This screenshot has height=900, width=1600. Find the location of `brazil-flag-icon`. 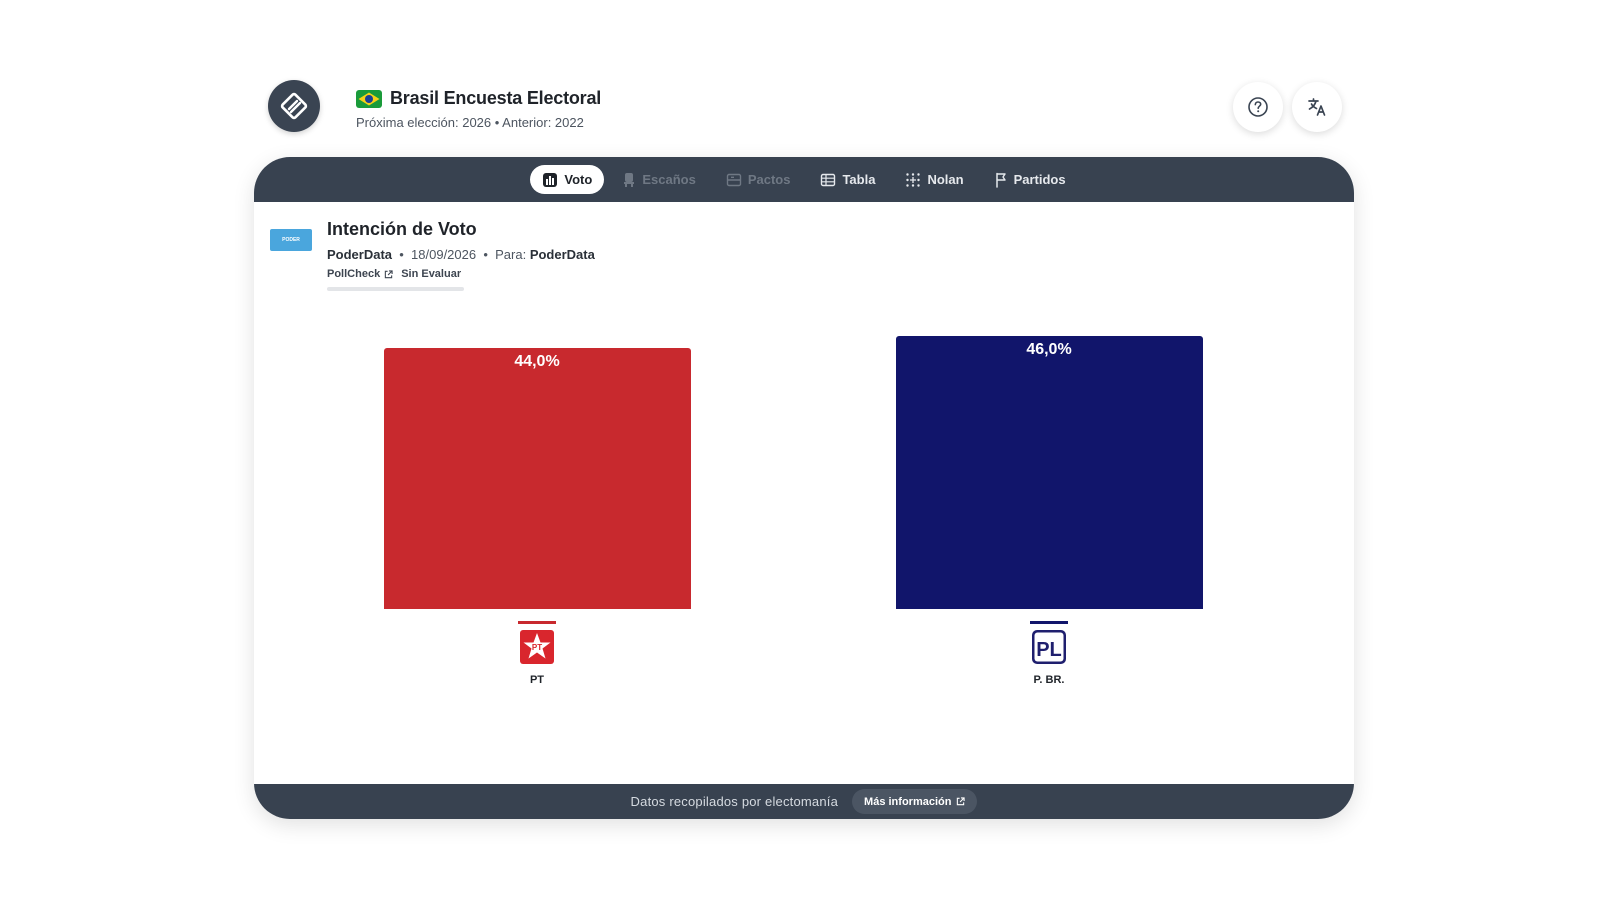

brazil-flag-icon is located at coordinates (369, 98).